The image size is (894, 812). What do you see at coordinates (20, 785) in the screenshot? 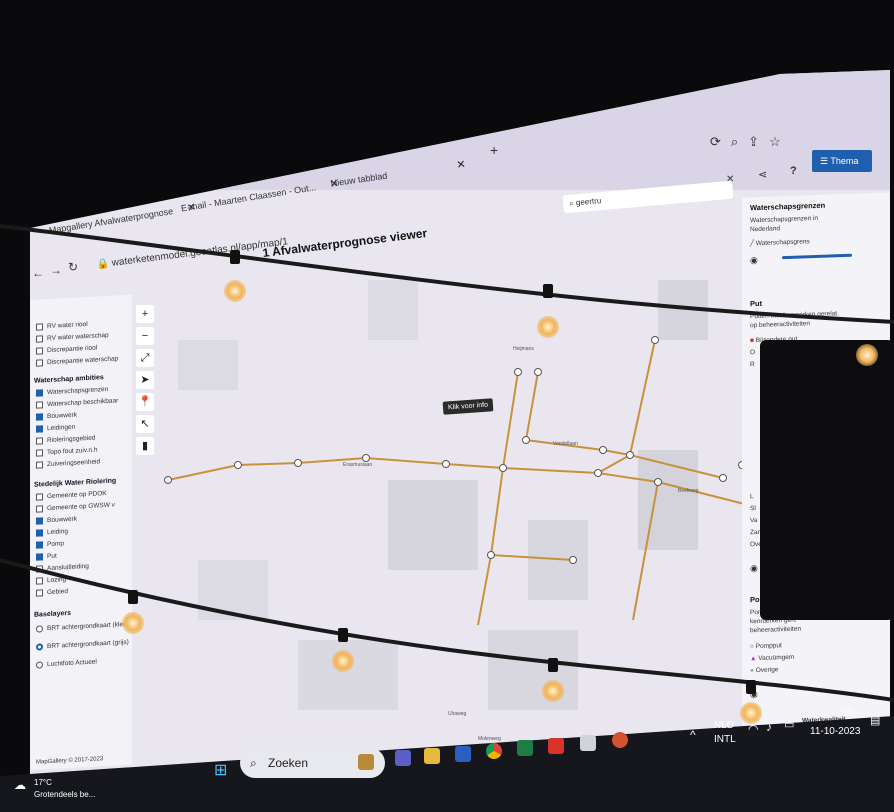
I see `weather-icon: ☁` at bounding box center [20, 785].